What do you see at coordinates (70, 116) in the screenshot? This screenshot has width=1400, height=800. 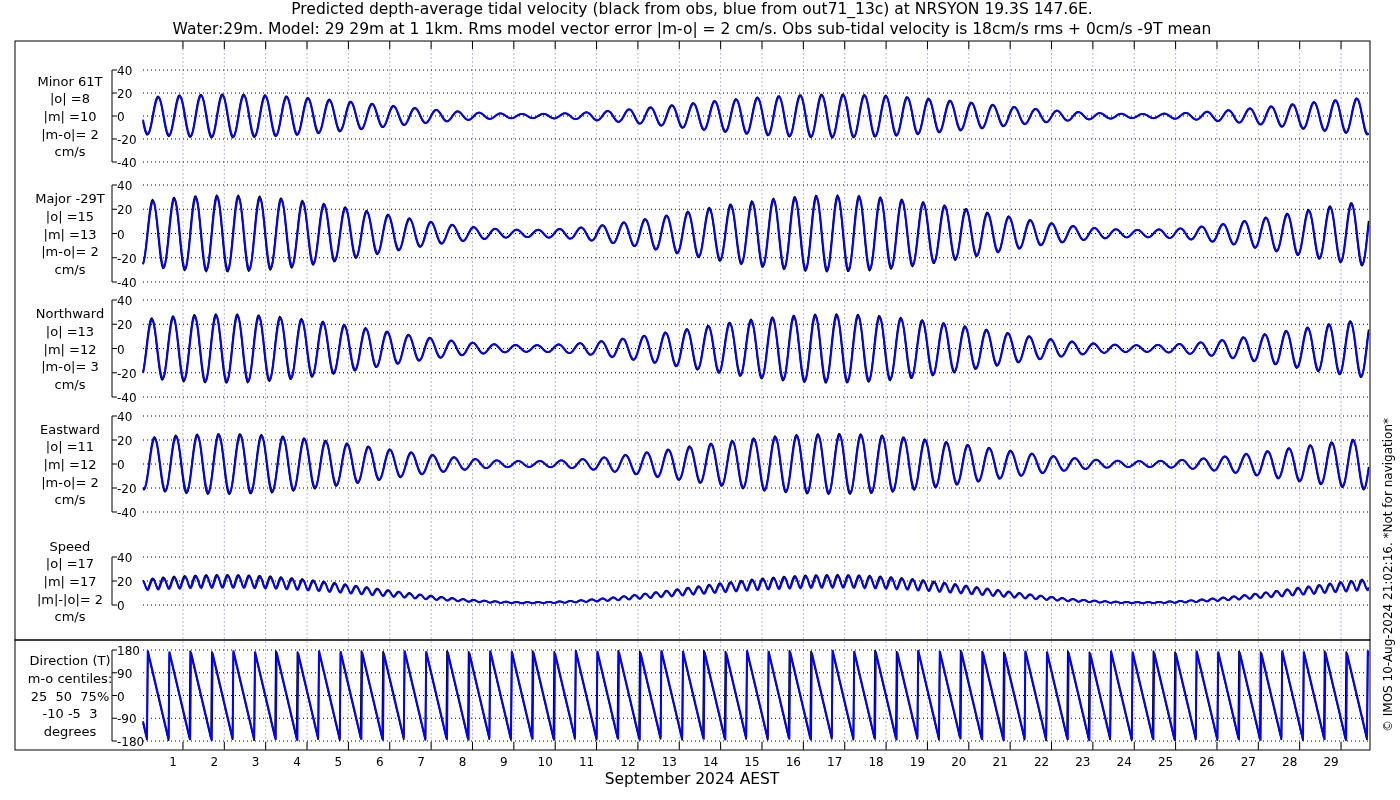 I see `panel-label: Minor 61T |o| =8 |m| =10 |m-o|= 2 cm/s` at bounding box center [70, 116].